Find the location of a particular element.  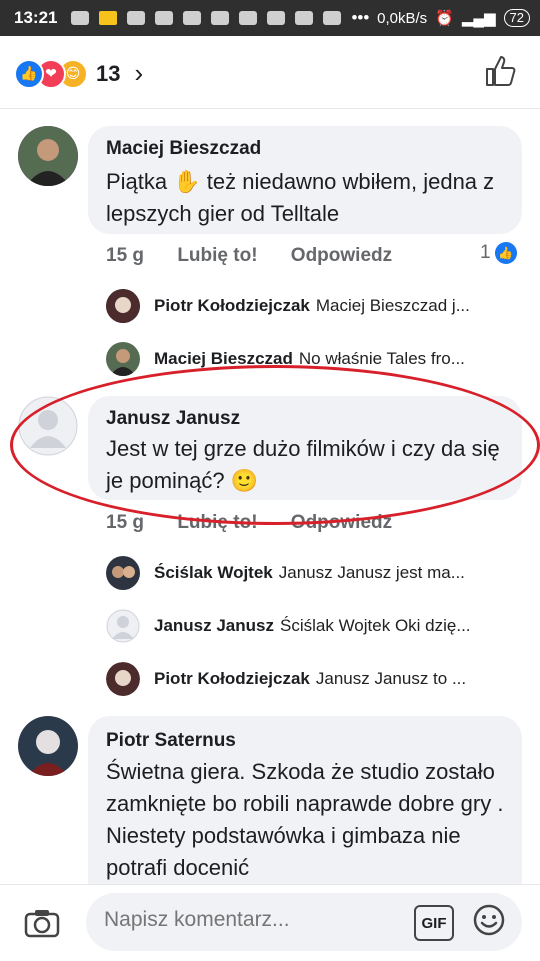

like-thumb-icon is located at coordinates (501, 71).